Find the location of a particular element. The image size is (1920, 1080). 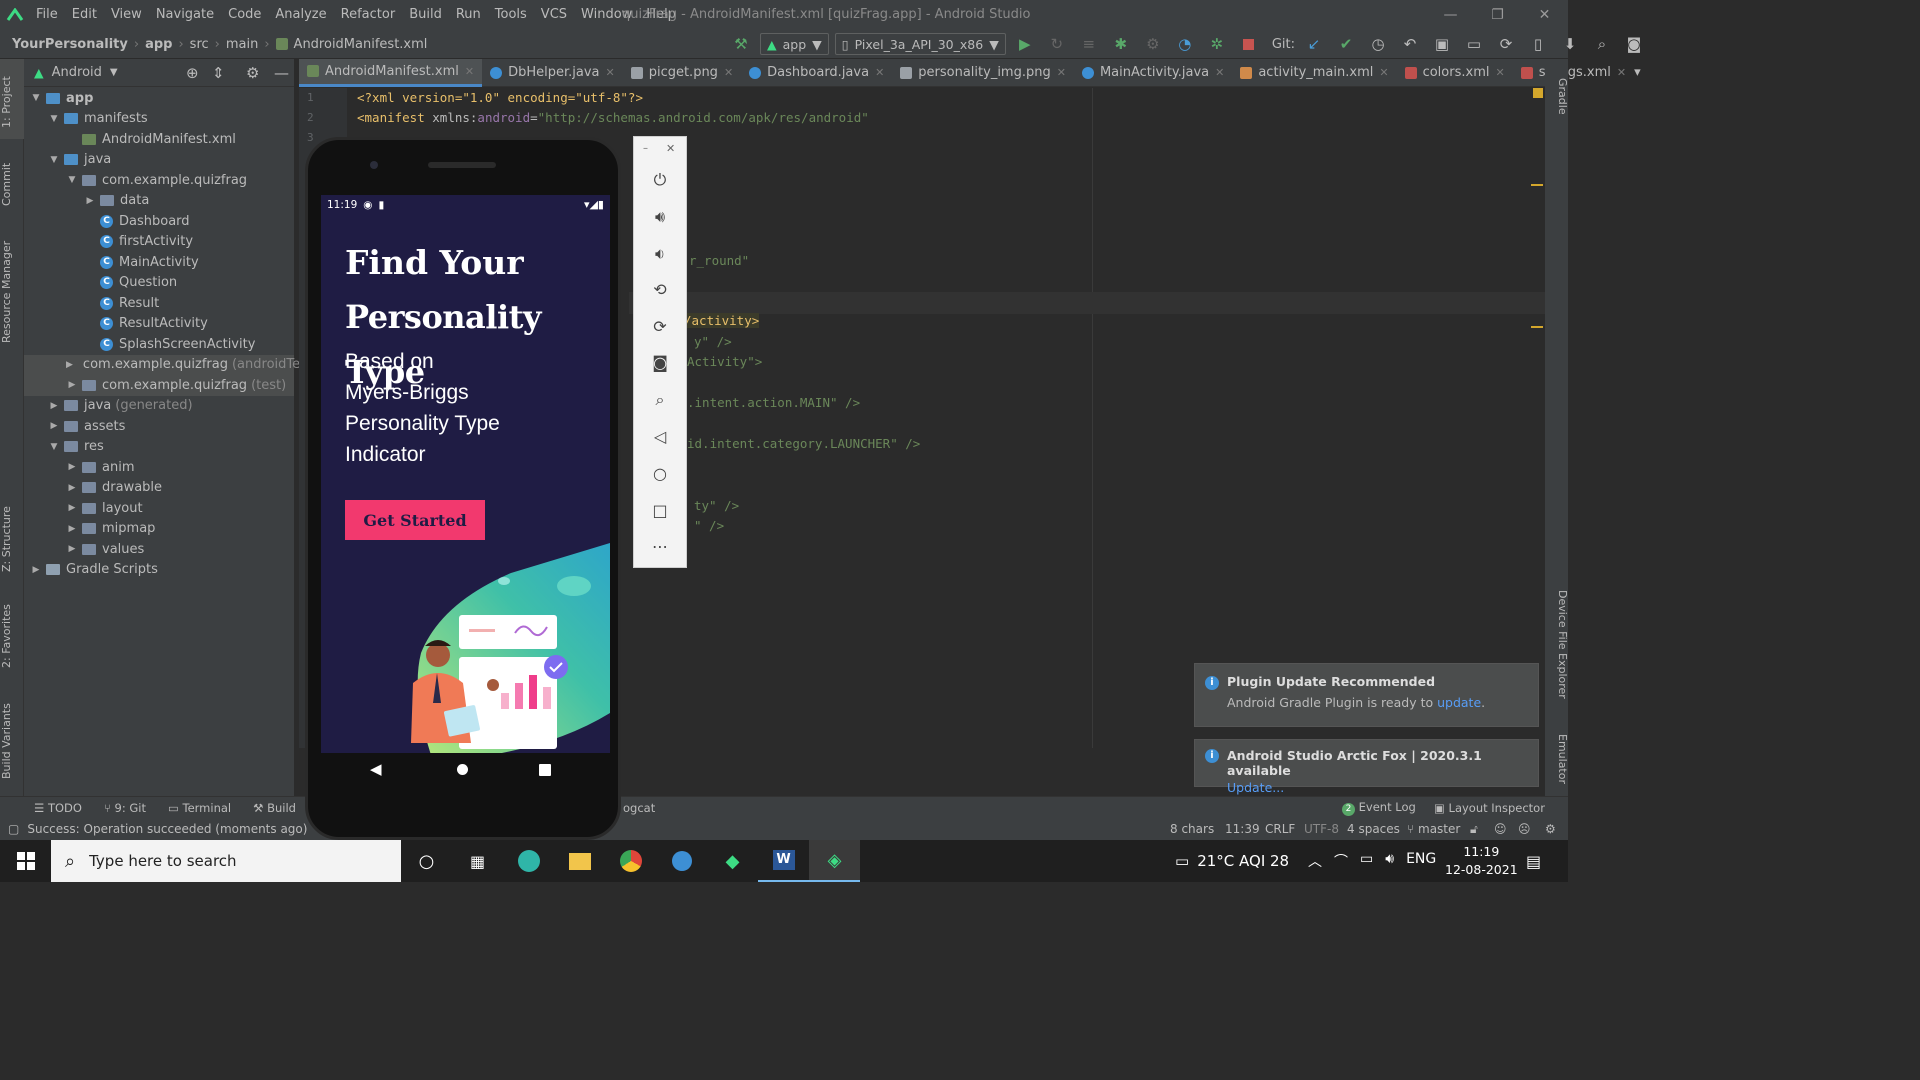

tree-item: C SplashScreenActivity is located at coordinates (159, 344).